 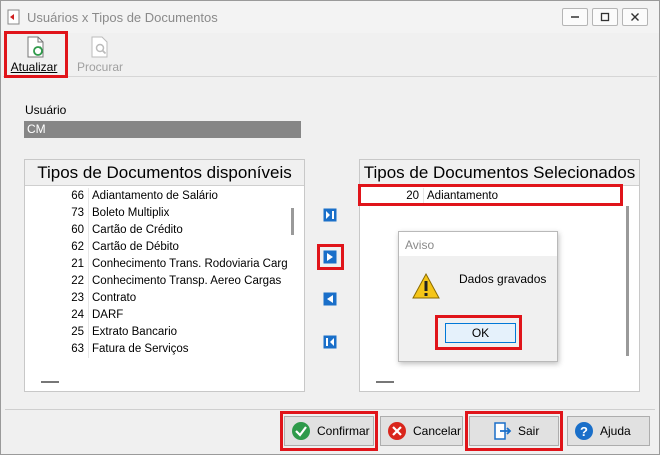 What do you see at coordinates (137, 230) in the screenshot?
I see `available-row-description: Cartão de Crédito` at bounding box center [137, 230].